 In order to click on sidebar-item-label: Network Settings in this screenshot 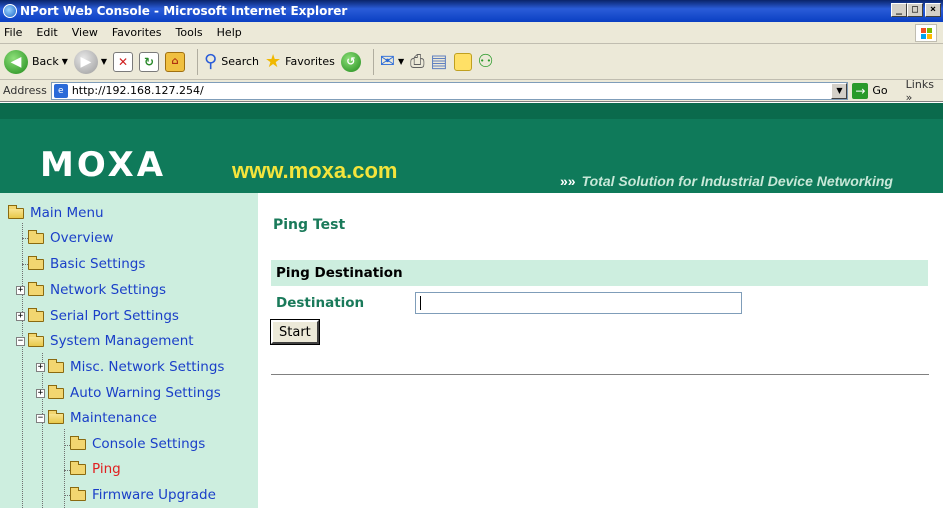, I will do `click(108, 290)`.